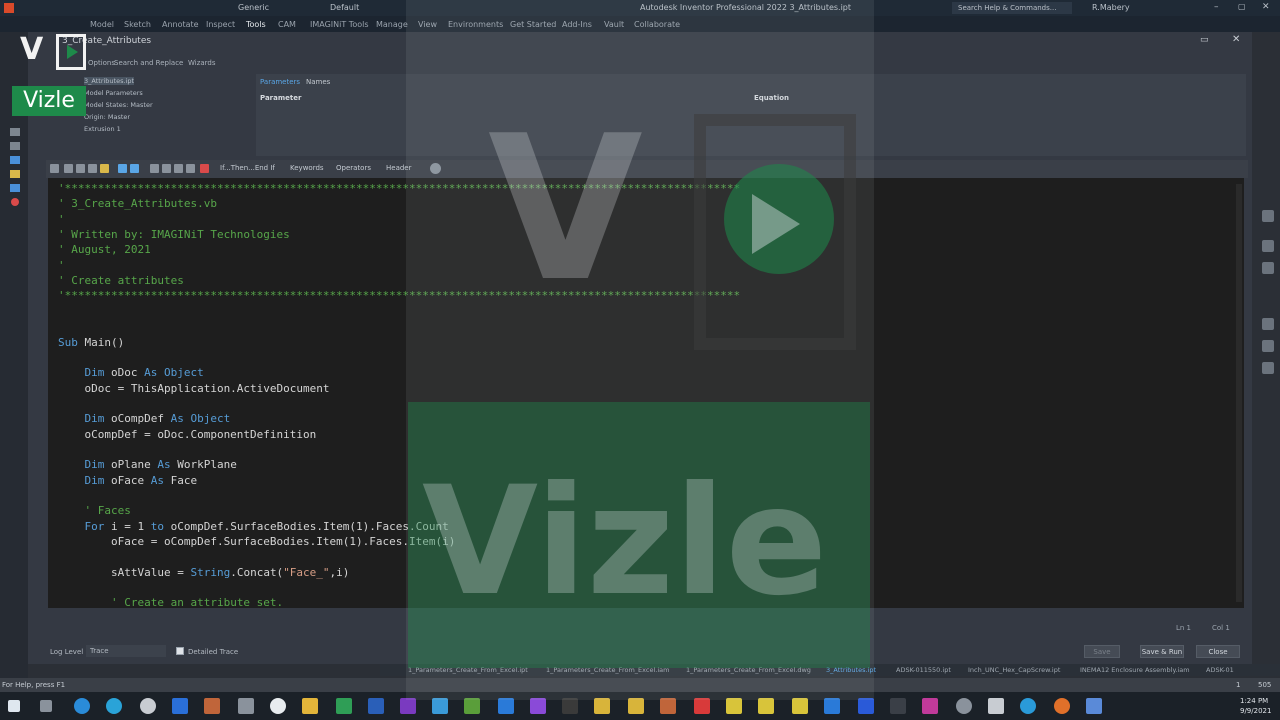 The height and width of the screenshot is (720, 1280). Describe the element at coordinates (1242, 6) in the screenshot. I see `maximize-button: ▢` at that location.